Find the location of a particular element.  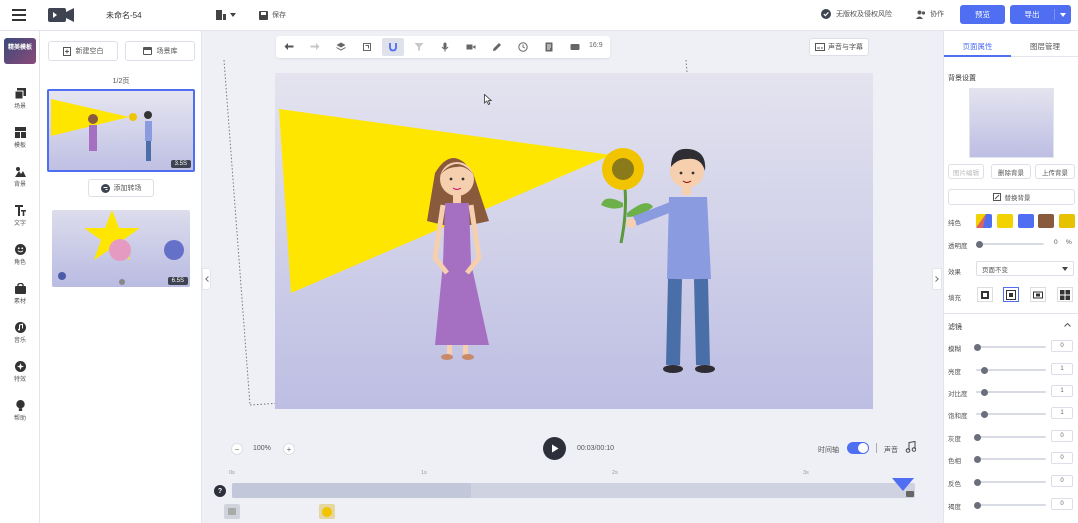

scene-thumbnail-2: 6.5S is located at coordinates (121, 248).